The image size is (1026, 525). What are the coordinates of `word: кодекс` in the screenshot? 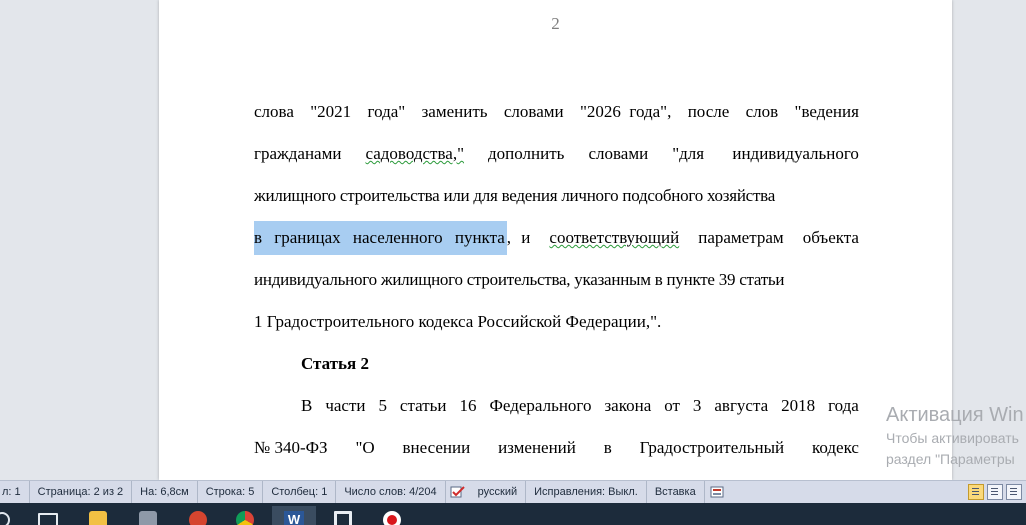 It's located at (835, 447).